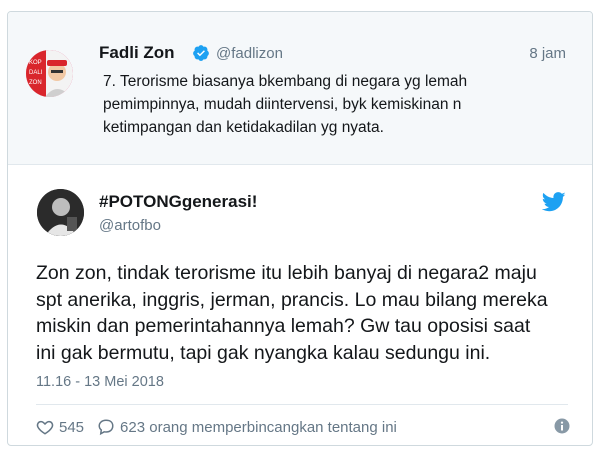  Describe the element at coordinates (35, 63) in the screenshot. I see `svg-text: KOP` at that location.